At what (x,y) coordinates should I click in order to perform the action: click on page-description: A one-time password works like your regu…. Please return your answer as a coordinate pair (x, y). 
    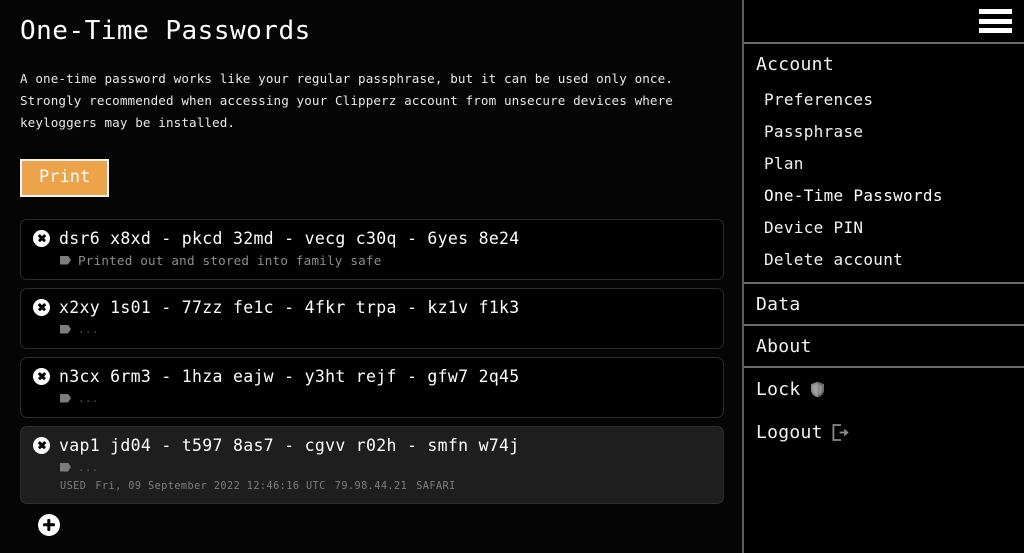
    Looking at the image, I should click on (346, 100).